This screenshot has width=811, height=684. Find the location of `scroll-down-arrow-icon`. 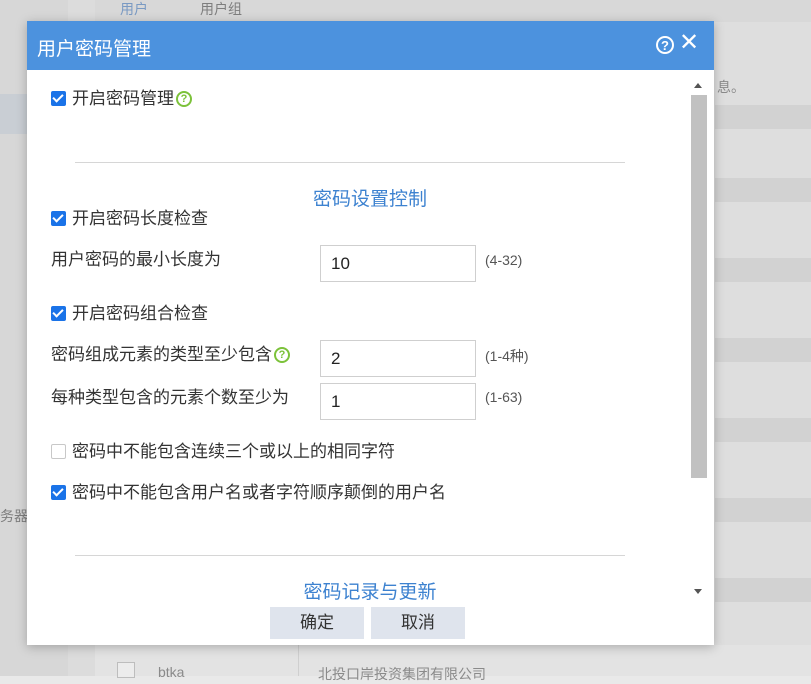

scroll-down-arrow-icon is located at coordinates (698, 591).